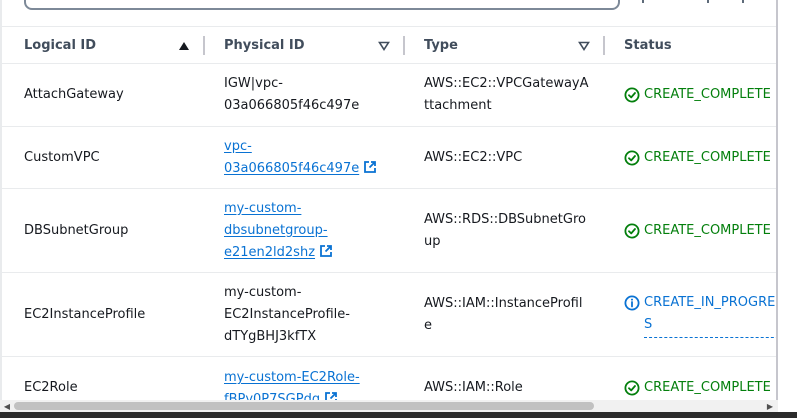 This screenshot has width=797, height=418. Describe the element at coordinates (51, 378) in the screenshot. I see `logical-id-cell: EC2Role` at that location.